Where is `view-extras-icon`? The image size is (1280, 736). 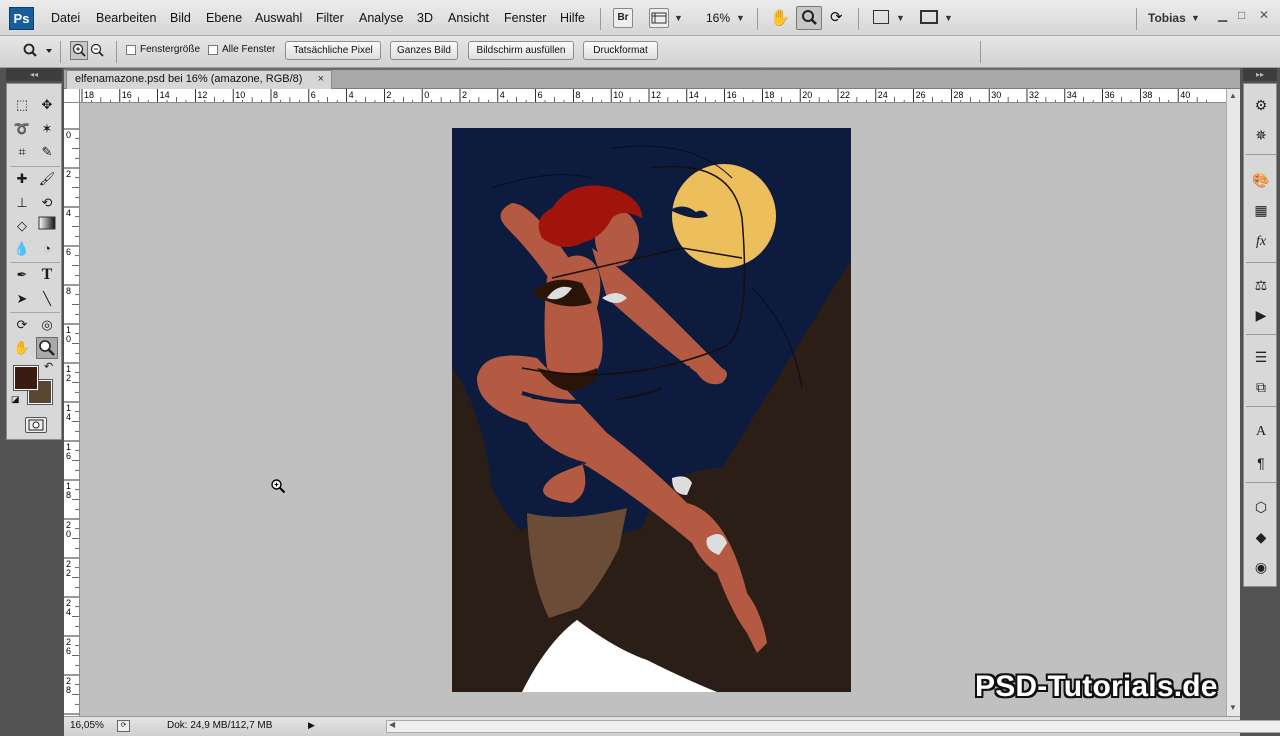
view-extras-icon is located at coordinates (659, 18).